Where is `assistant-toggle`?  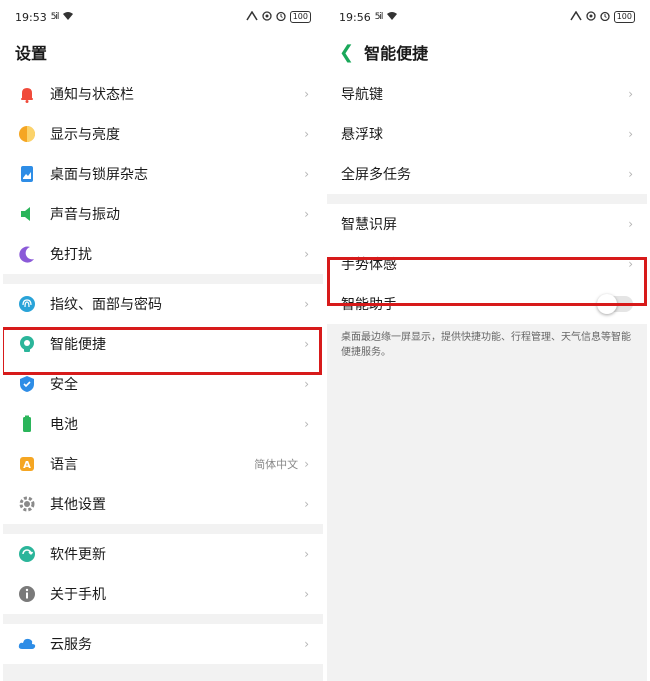
assistant-toggle is located at coordinates (615, 304).